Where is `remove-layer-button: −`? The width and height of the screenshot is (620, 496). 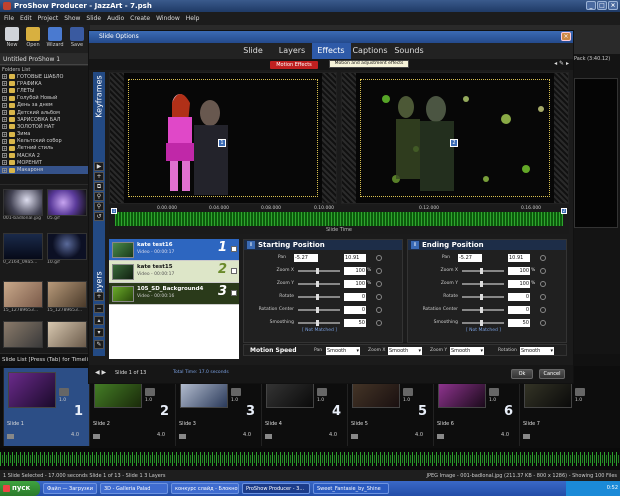
remove-layer-button: − is located at coordinates (99, 308).